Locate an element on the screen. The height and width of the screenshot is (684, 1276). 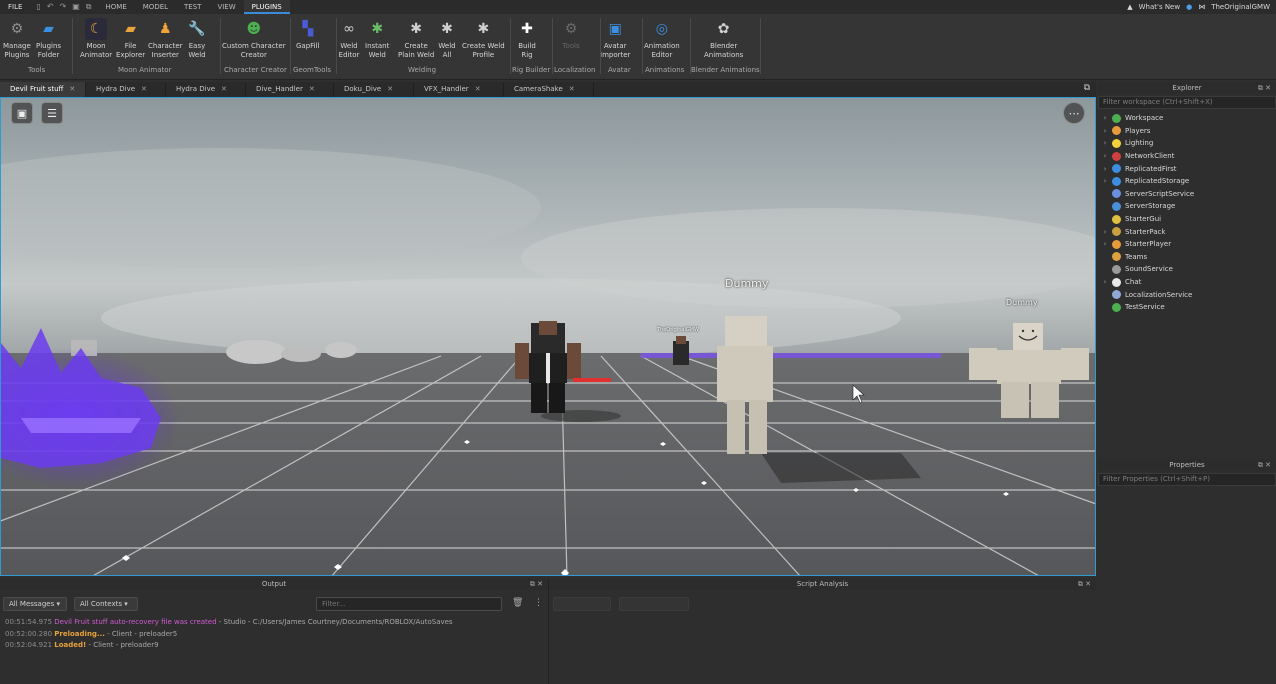
script-analysis-window-controls: ⧉ ✕ is located at coordinates (1084, 584).